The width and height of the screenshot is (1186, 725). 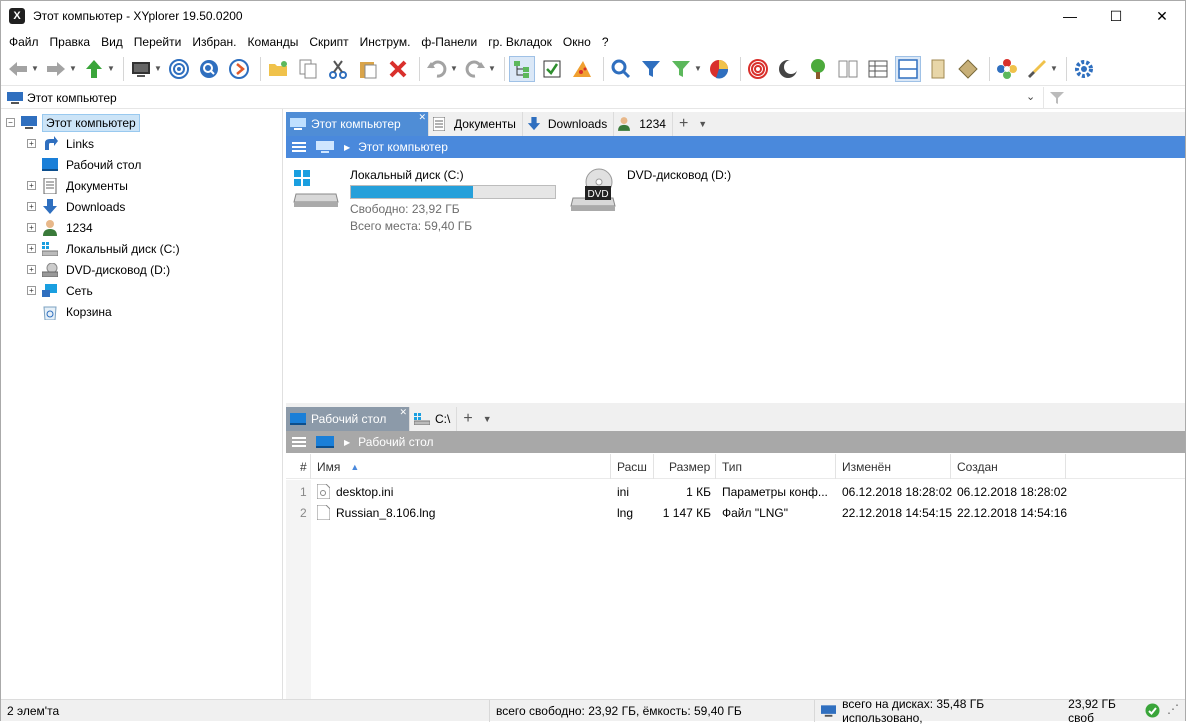 What do you see at coordinates (73, 122) in the screenshot?
I see `tree-item-this-pc: − Этот компьютер` at bounding box center [73, 122].